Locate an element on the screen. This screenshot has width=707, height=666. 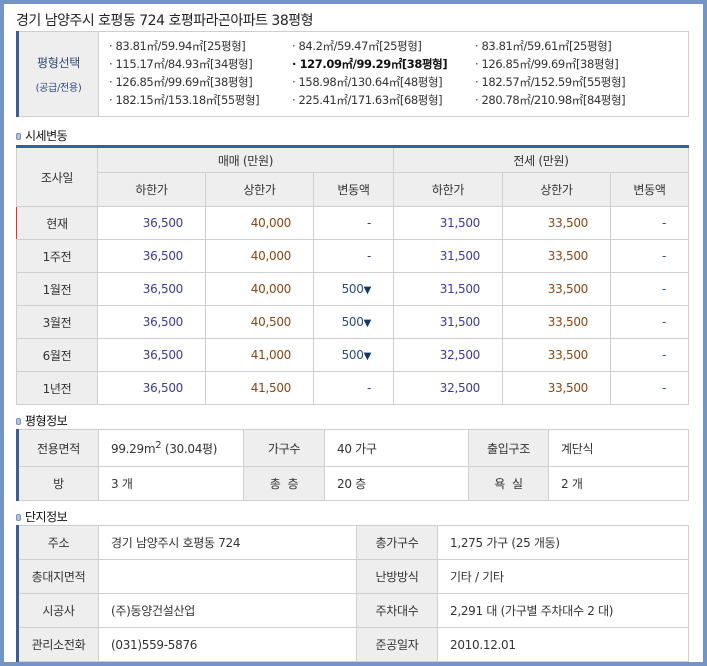
size-option: · 280.78㎡/210.98㎡[84평형] is located at coordinates (566, 101).